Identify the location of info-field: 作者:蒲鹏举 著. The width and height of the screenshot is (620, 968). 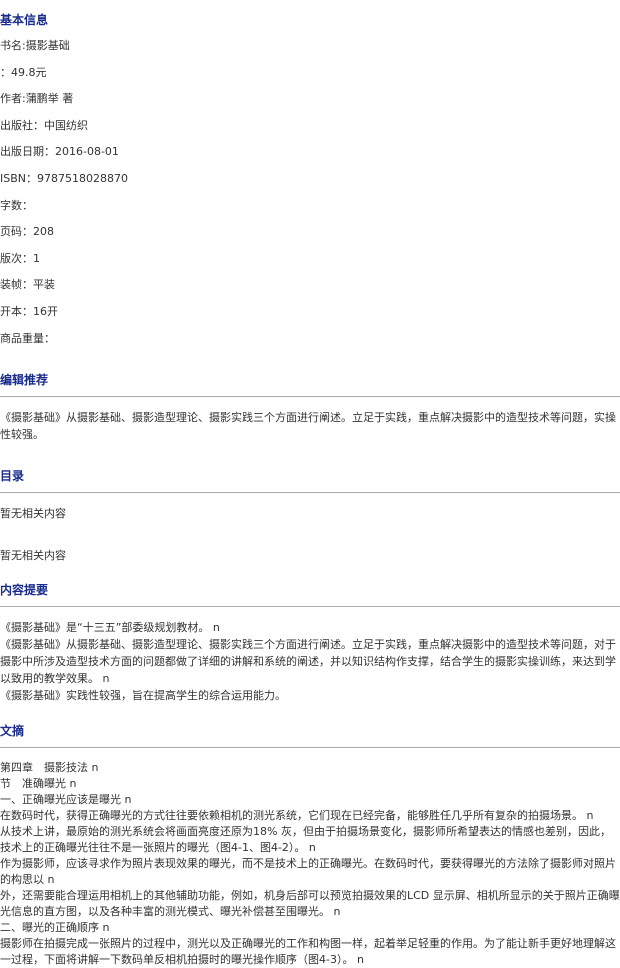
(37, 99).